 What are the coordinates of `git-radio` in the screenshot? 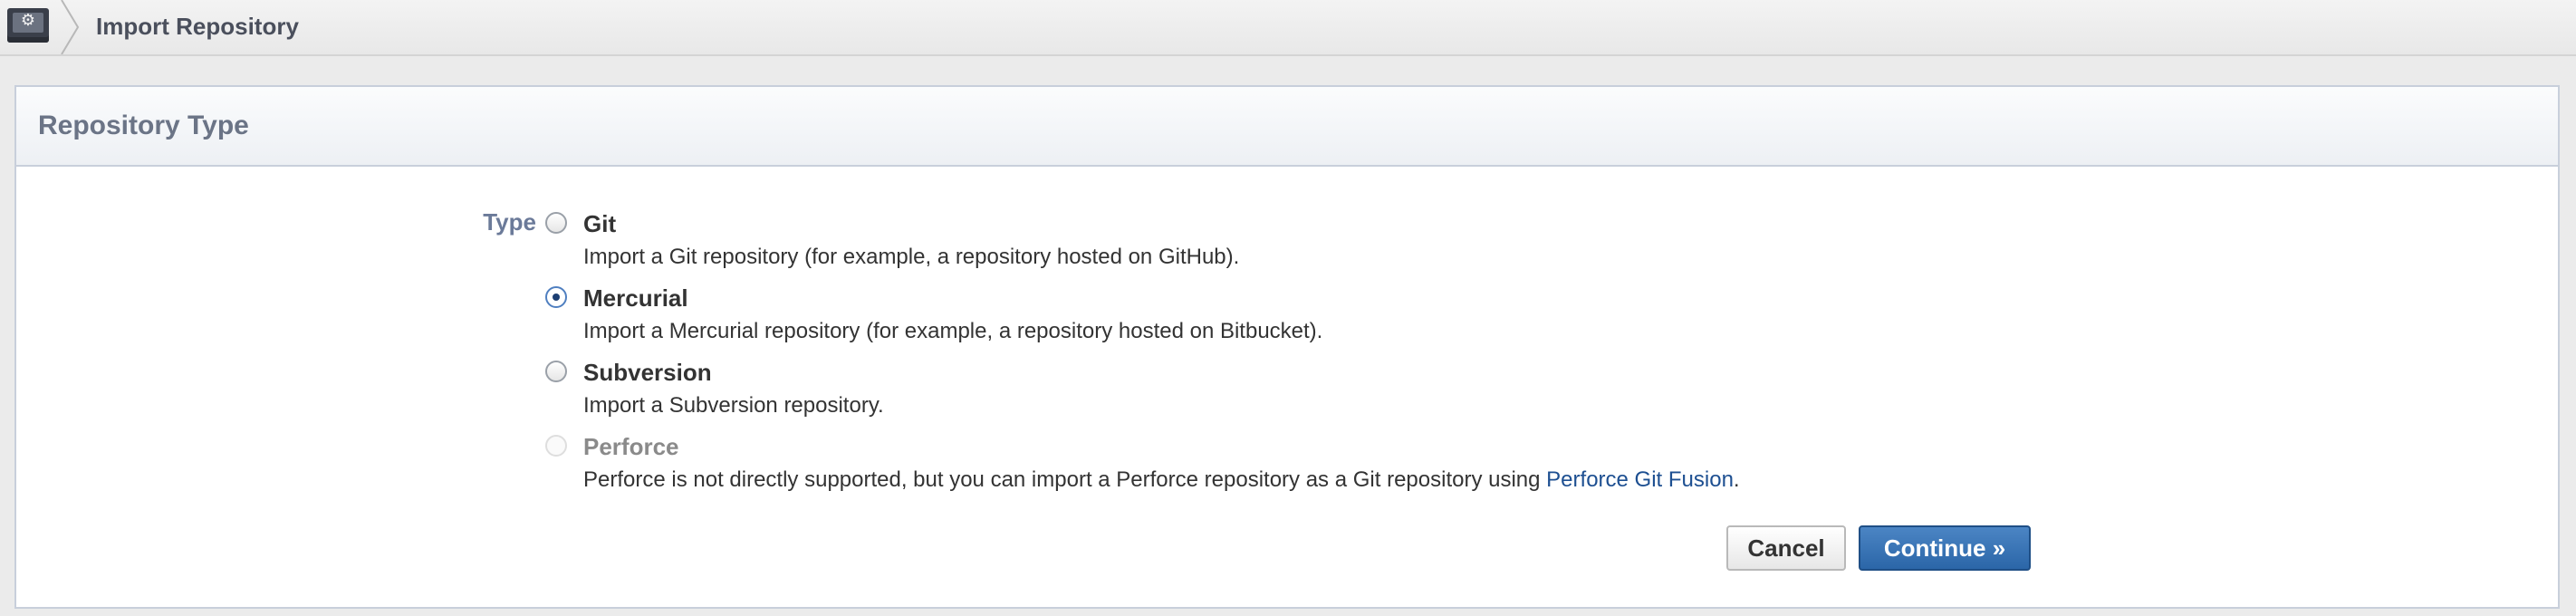 It's located at (556, 223).